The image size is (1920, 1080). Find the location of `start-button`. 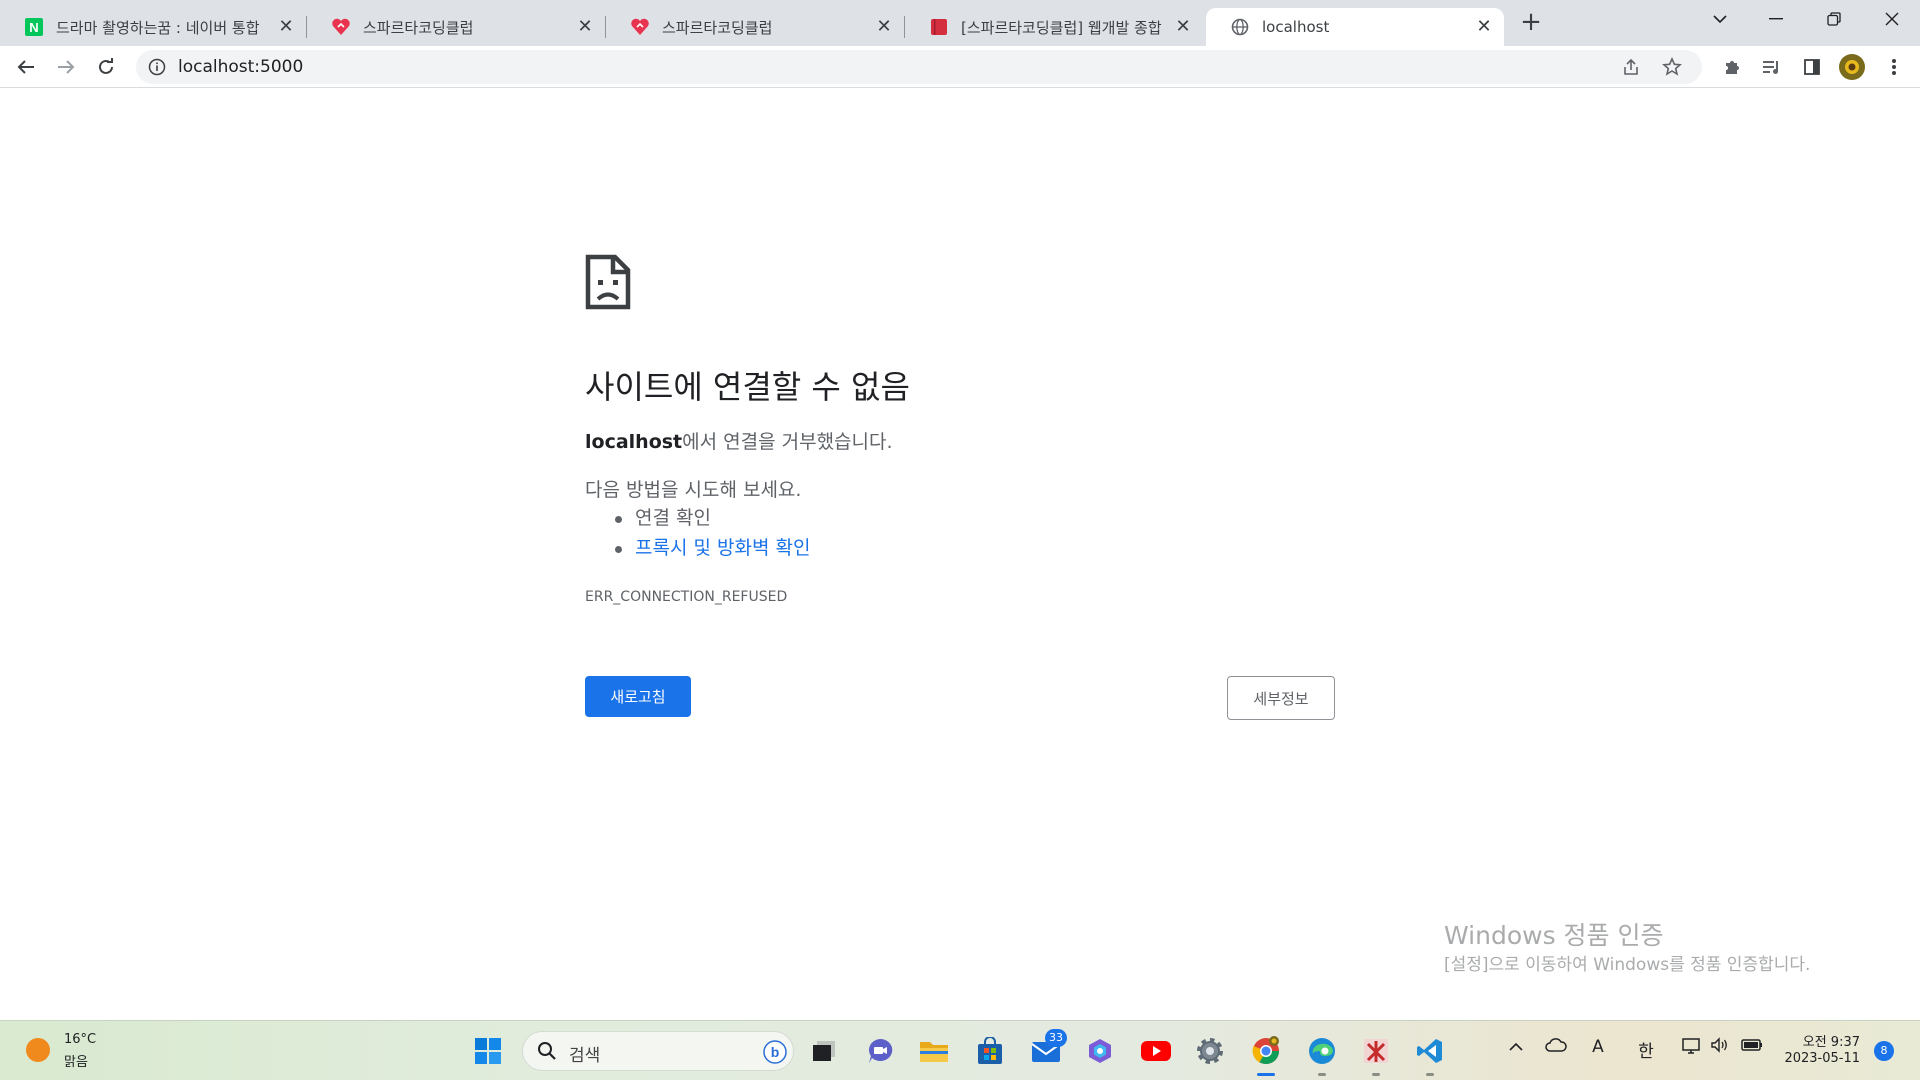

start-button is located at coordinates (488, 1051).